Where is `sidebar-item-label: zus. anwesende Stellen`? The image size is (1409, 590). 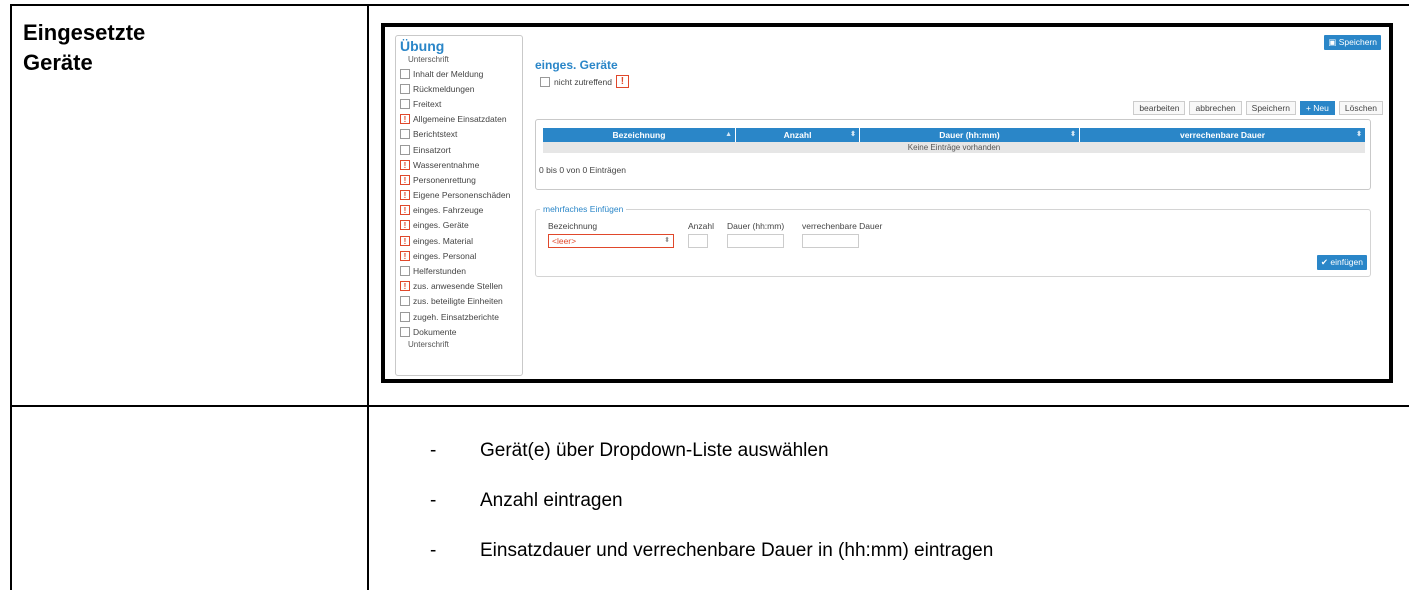 sidebar-item-label: zus. anwesende Stellen is located at coordinates (458, 286).